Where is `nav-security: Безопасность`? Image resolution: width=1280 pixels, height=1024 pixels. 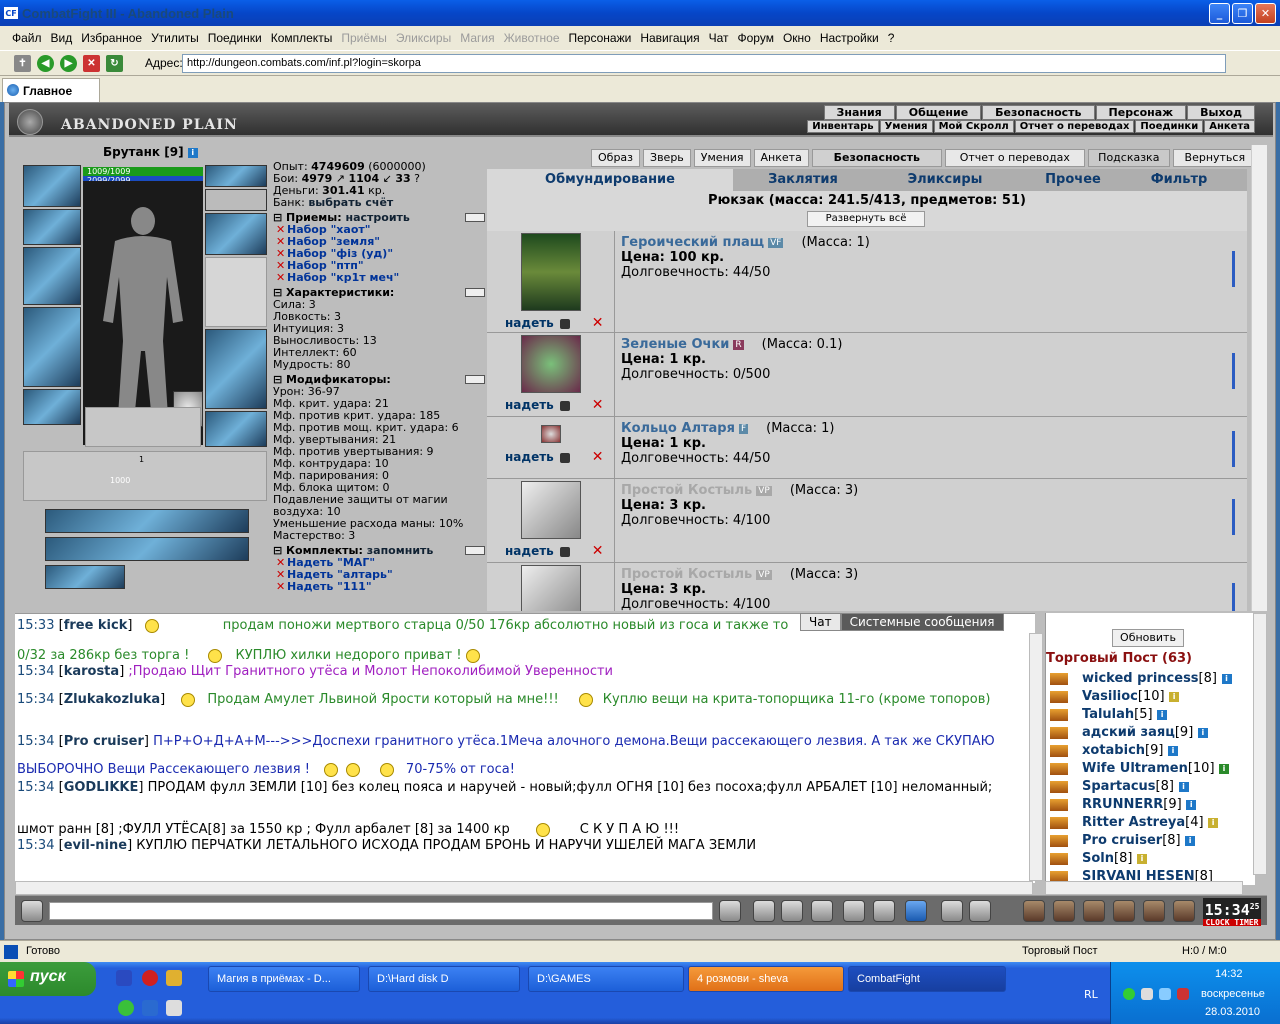
nav-security: Безопасность is located at coordinates (1038, 112).